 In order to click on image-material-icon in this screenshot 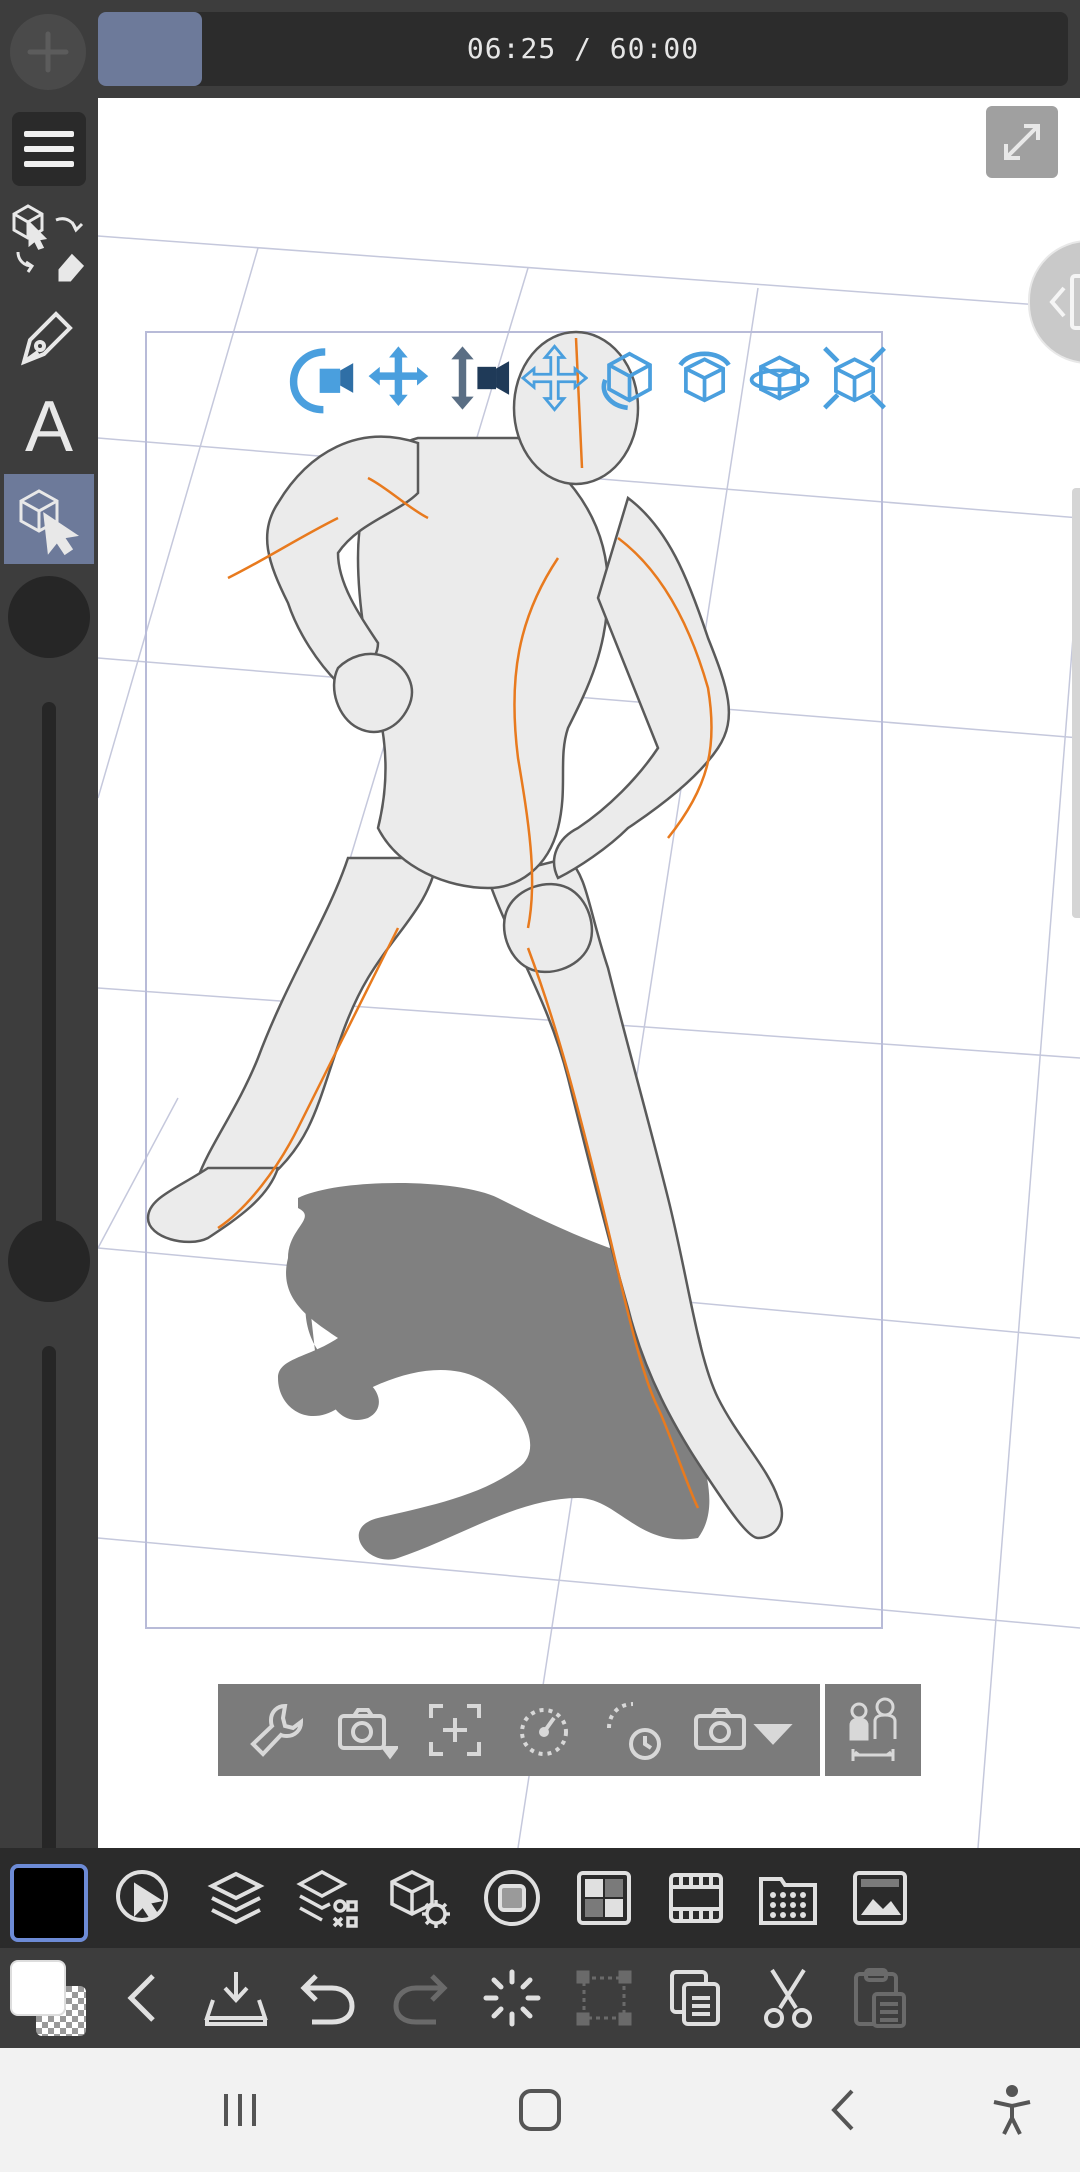, I will do `click(880, 1898)`.